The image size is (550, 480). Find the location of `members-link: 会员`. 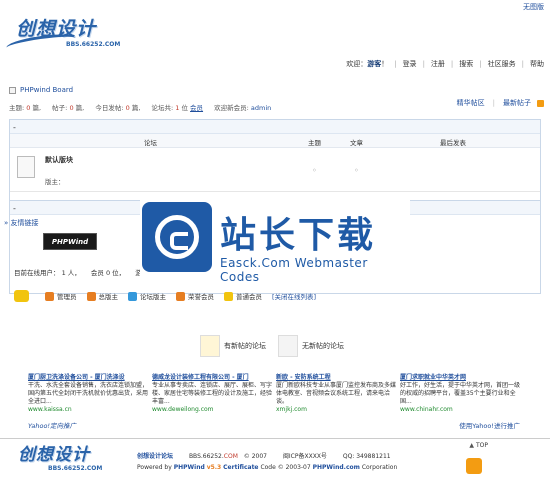

members-link: 会员 is located at coordinates (196, 108).